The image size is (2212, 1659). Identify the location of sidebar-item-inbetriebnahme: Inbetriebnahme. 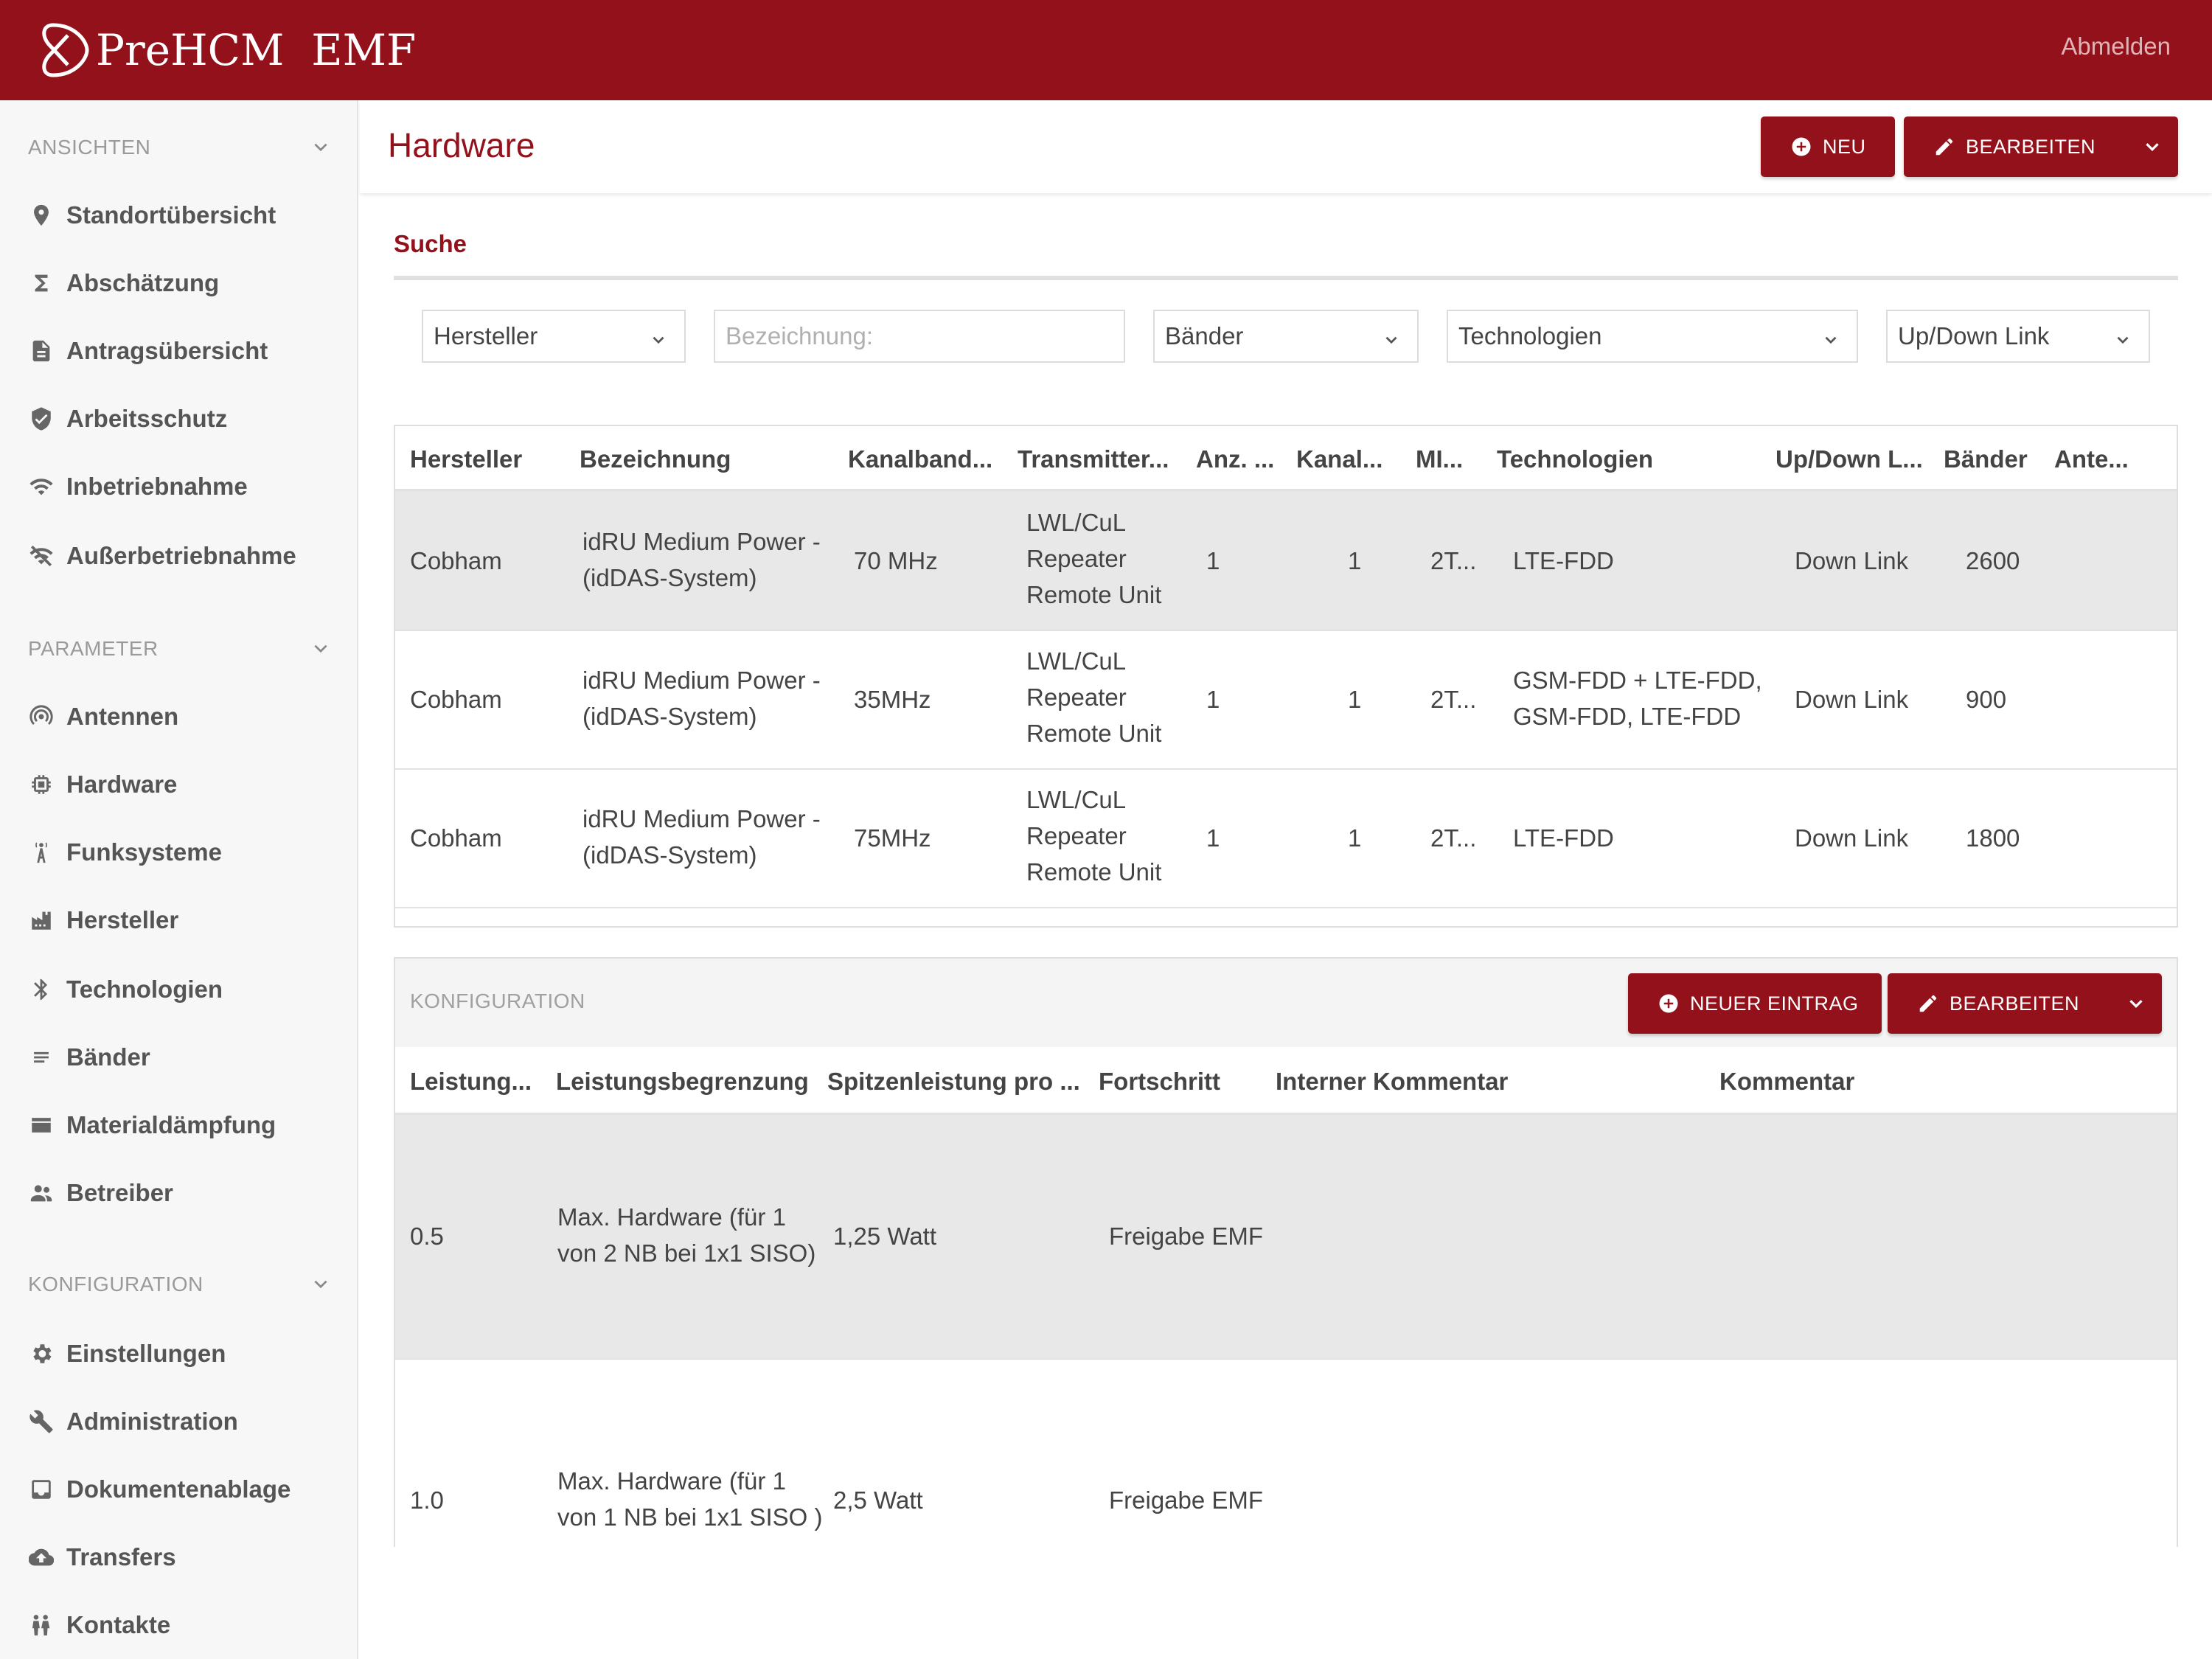
(186, 487).